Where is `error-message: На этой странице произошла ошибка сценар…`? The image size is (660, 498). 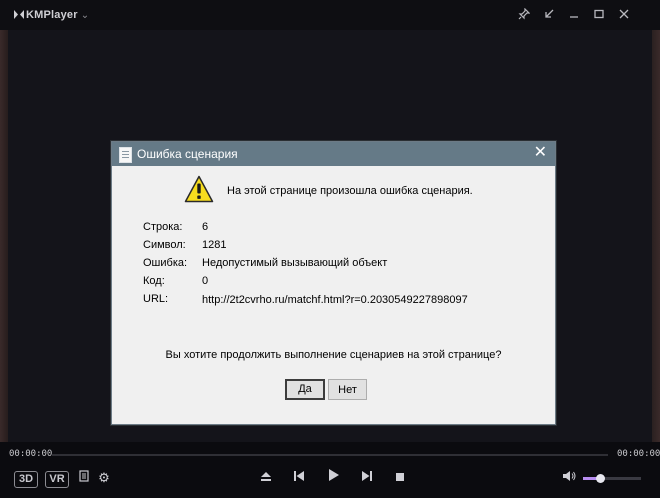
error-message: На этой странице произошла ошибка сценар… is located at coordinates (350, 191).